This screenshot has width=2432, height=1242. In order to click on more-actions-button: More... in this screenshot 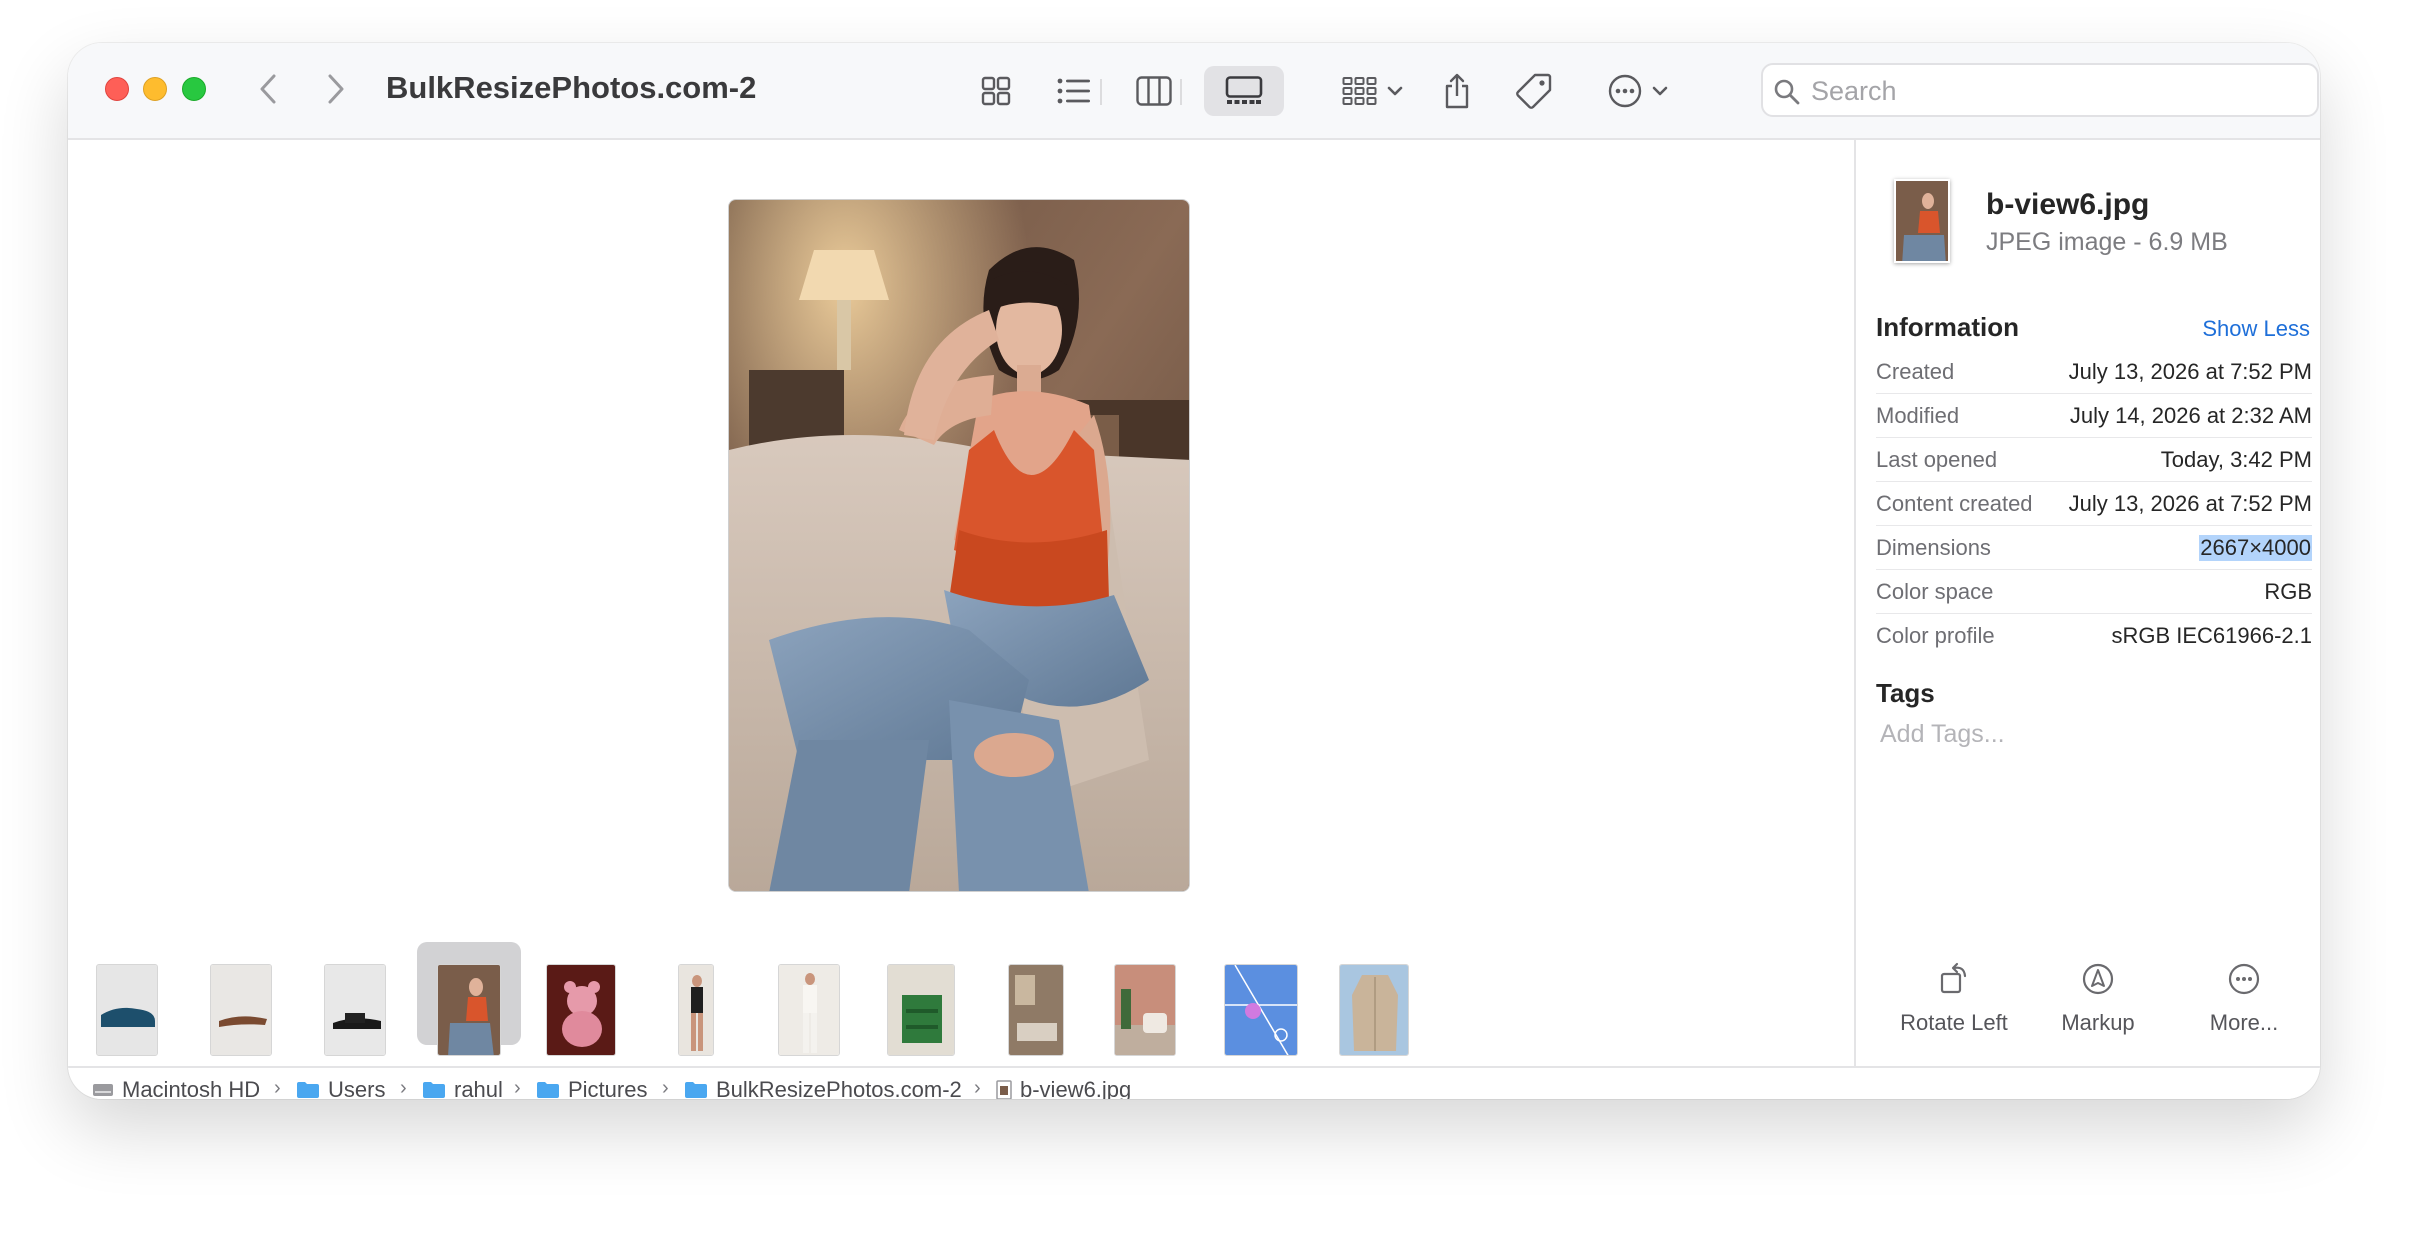, I will do `click(2244, 997)`.